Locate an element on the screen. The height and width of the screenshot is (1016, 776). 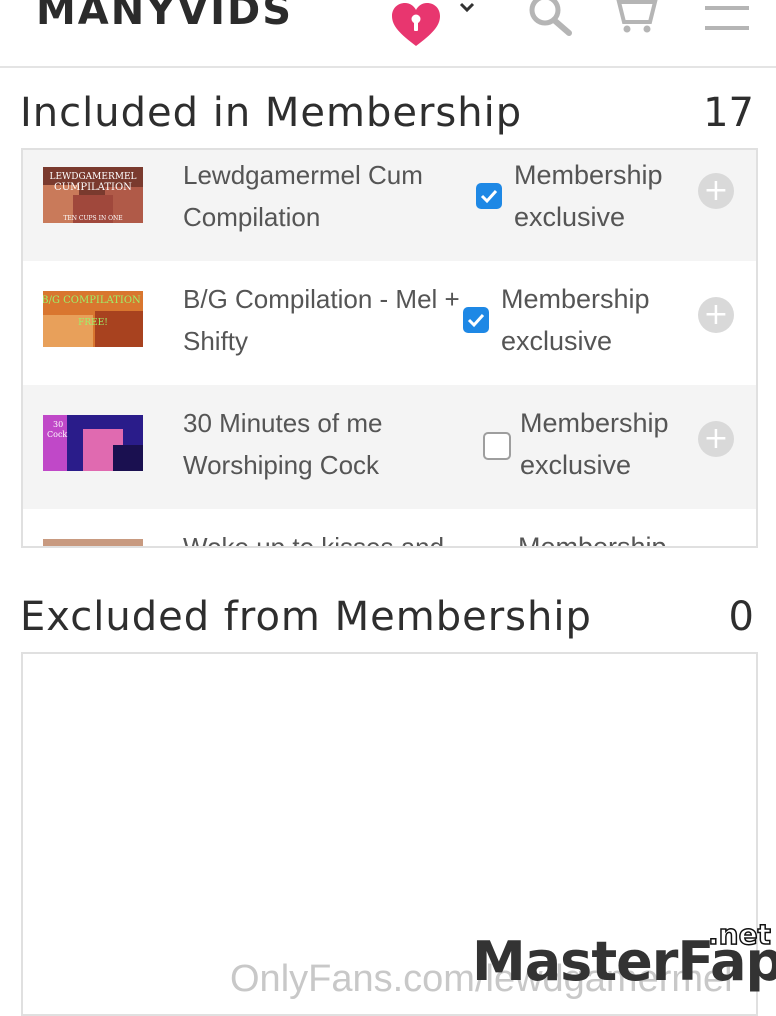
included-count: 17 is located at coordinates (728, 113).